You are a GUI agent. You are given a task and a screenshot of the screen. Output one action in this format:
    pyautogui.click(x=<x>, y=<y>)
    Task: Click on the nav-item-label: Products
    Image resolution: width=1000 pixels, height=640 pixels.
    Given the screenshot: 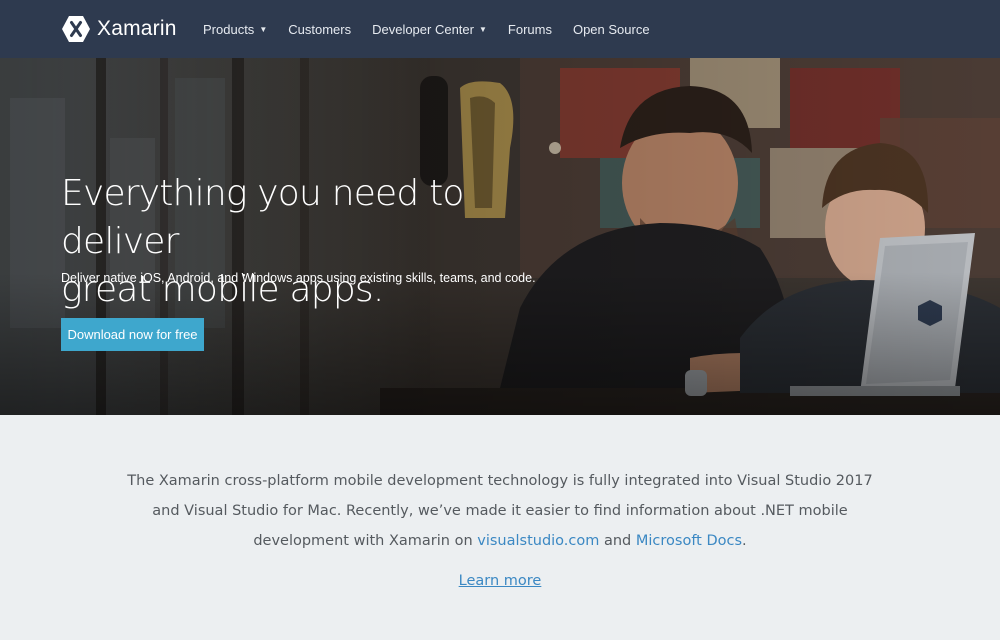 What is the action you would take?
    pyautogui.click(x=229, y=29)
    